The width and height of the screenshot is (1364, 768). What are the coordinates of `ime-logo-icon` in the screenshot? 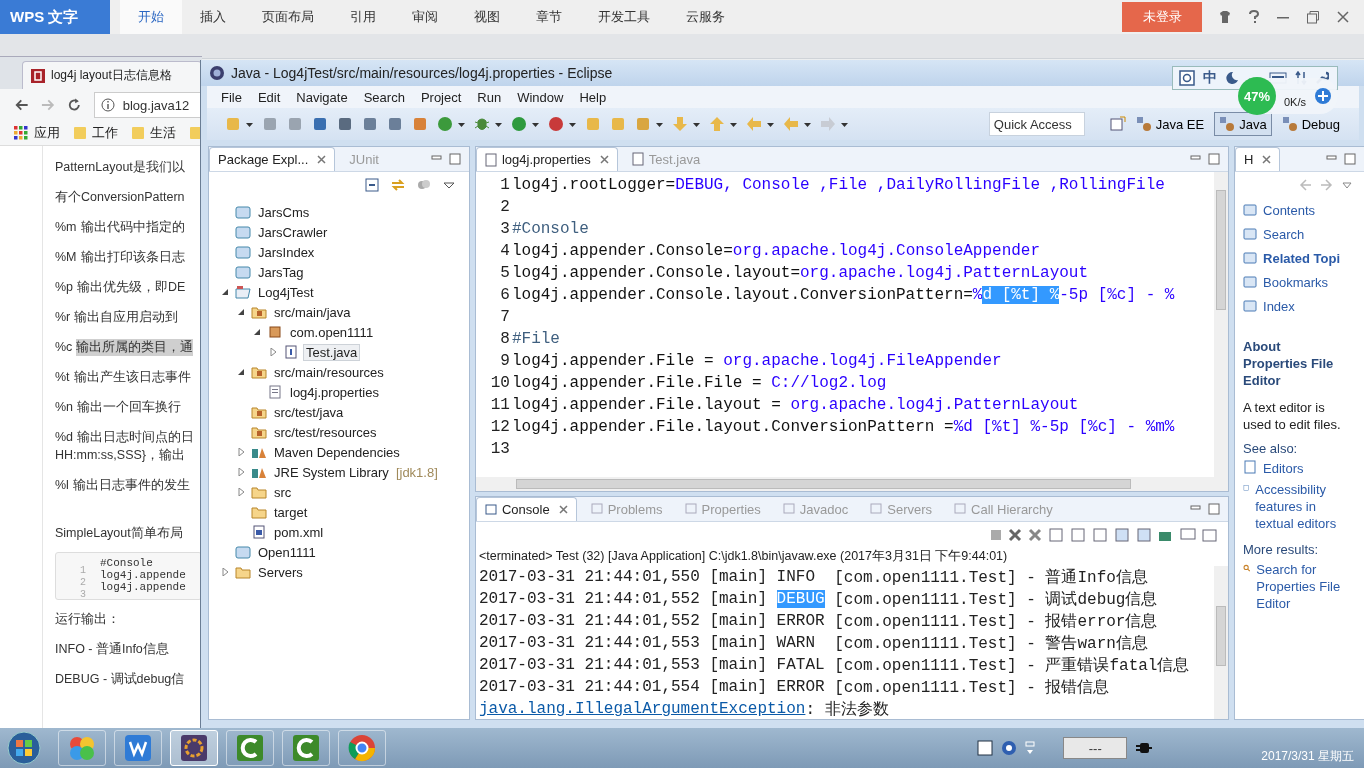 It's located at (1187, 78).